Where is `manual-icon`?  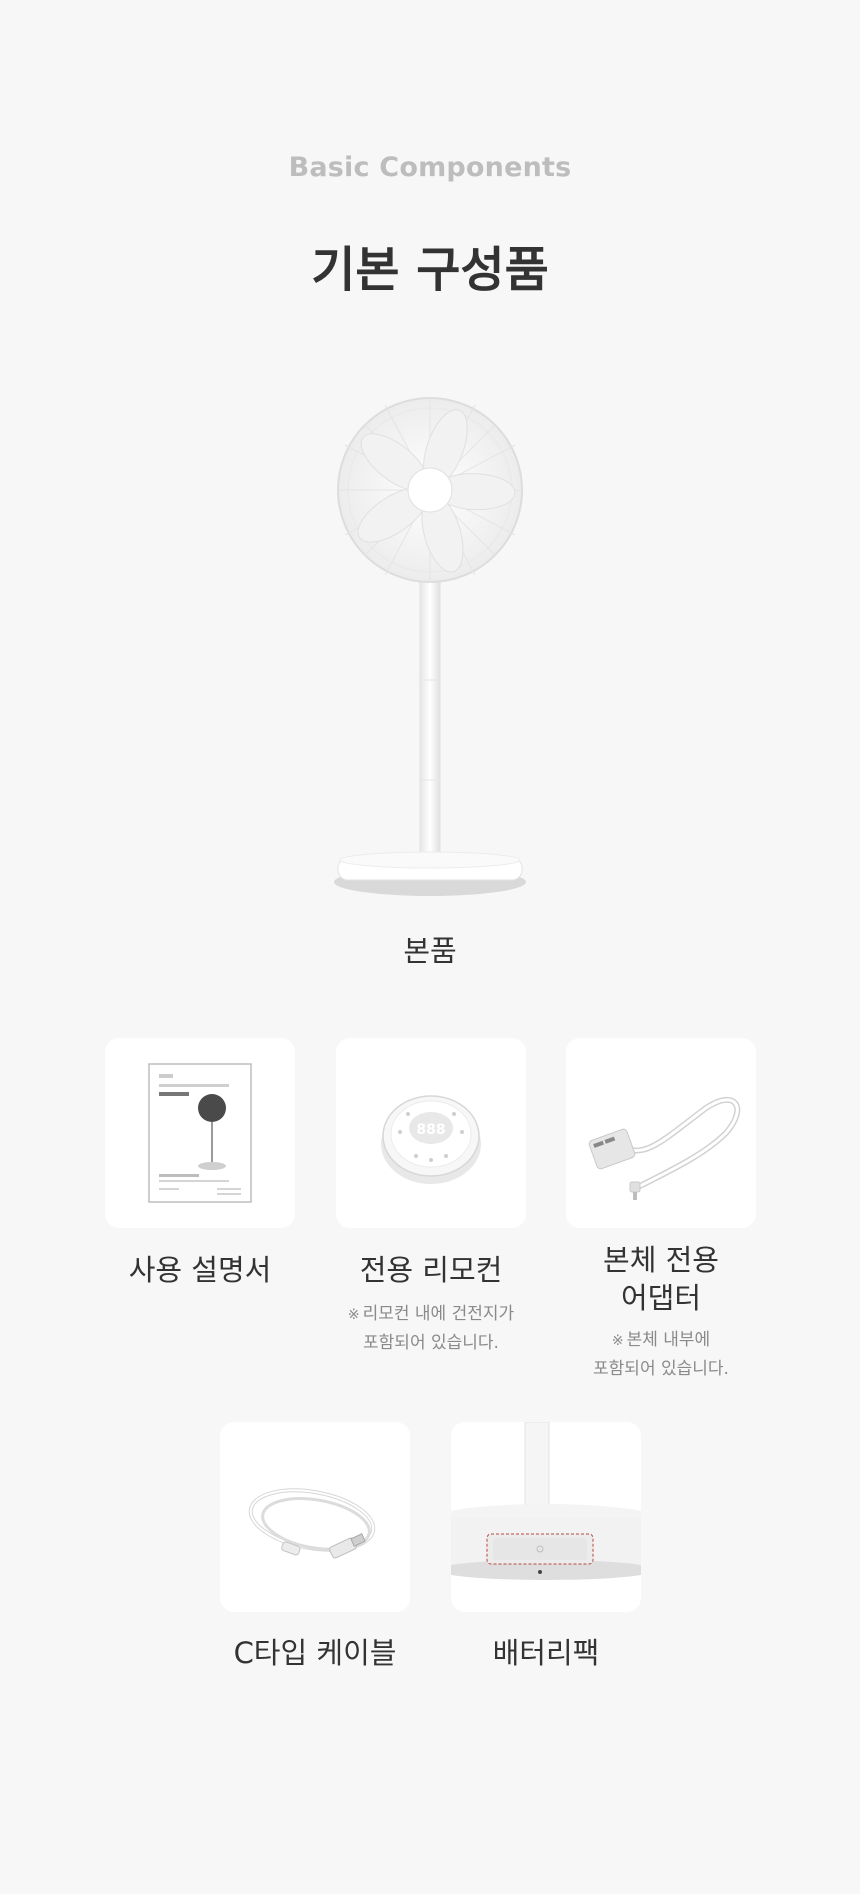 manual-icon is located at coordinates (200, 1133).